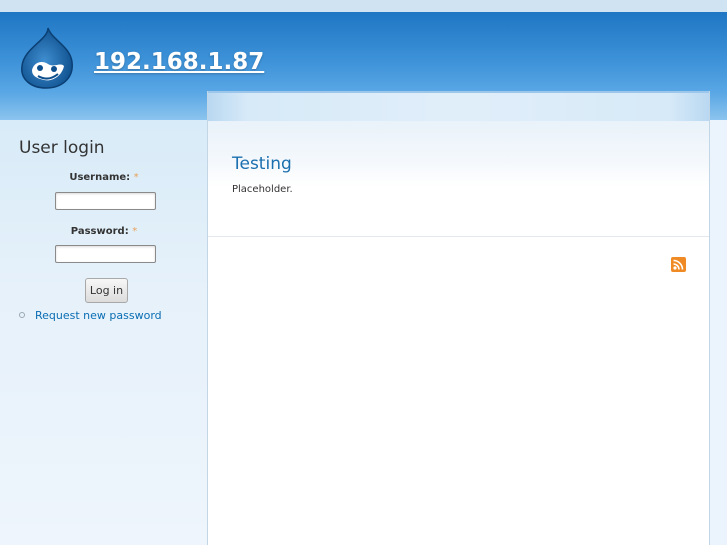 This screenshot has height=545, width=727. Describe the element at coordinates (106, 290) in the screenshot. I see `login-button: Log in` at that location.